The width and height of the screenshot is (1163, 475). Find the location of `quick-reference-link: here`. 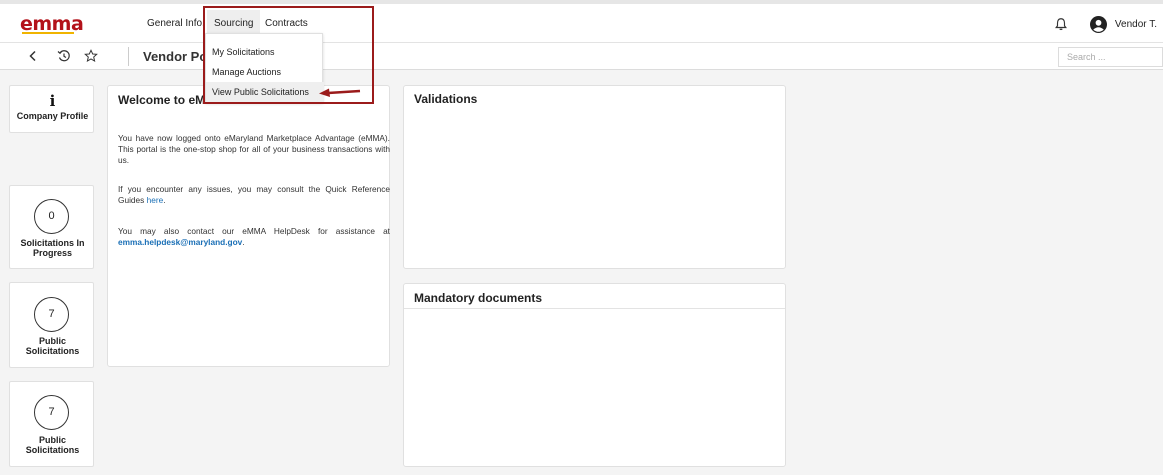

quick-reference-link: here is located at coordinates (155, 200).